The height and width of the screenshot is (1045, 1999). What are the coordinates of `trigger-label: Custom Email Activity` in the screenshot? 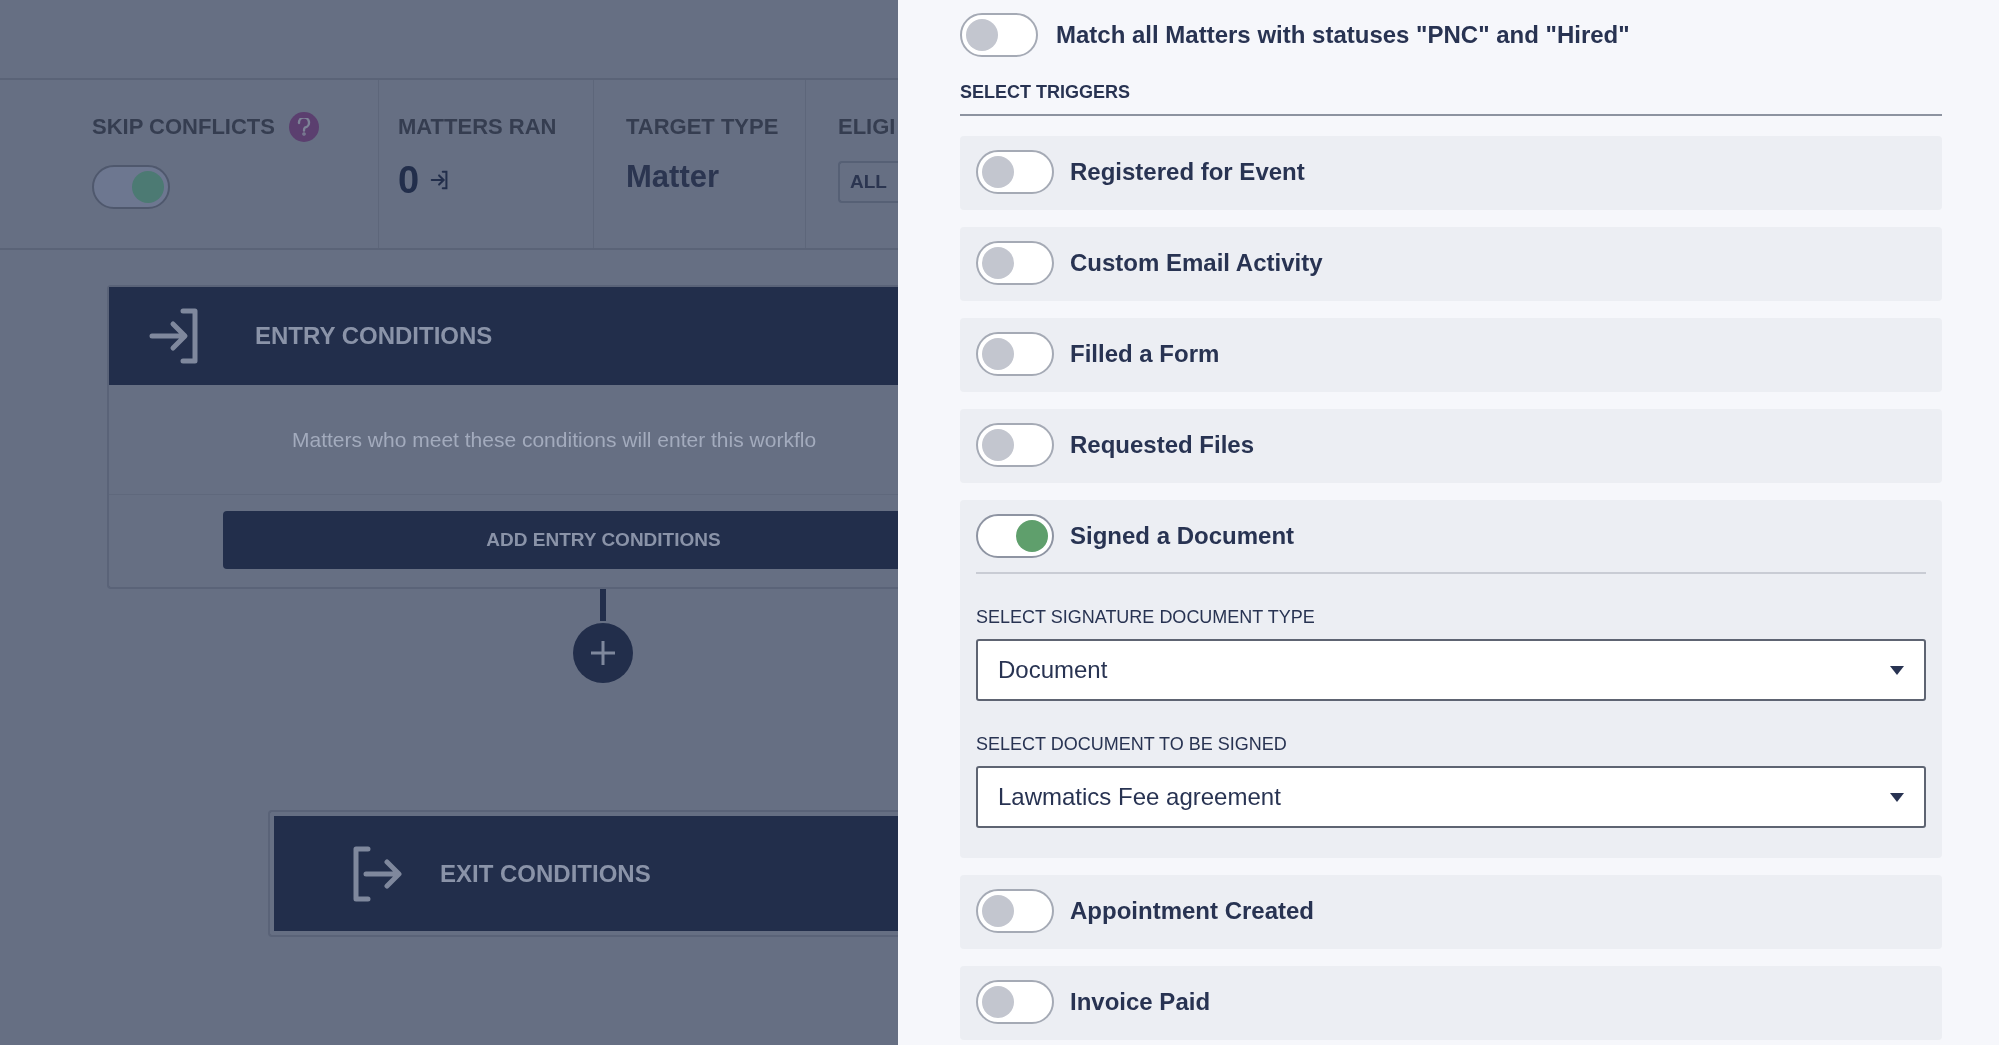 It's located at (1196, 263).